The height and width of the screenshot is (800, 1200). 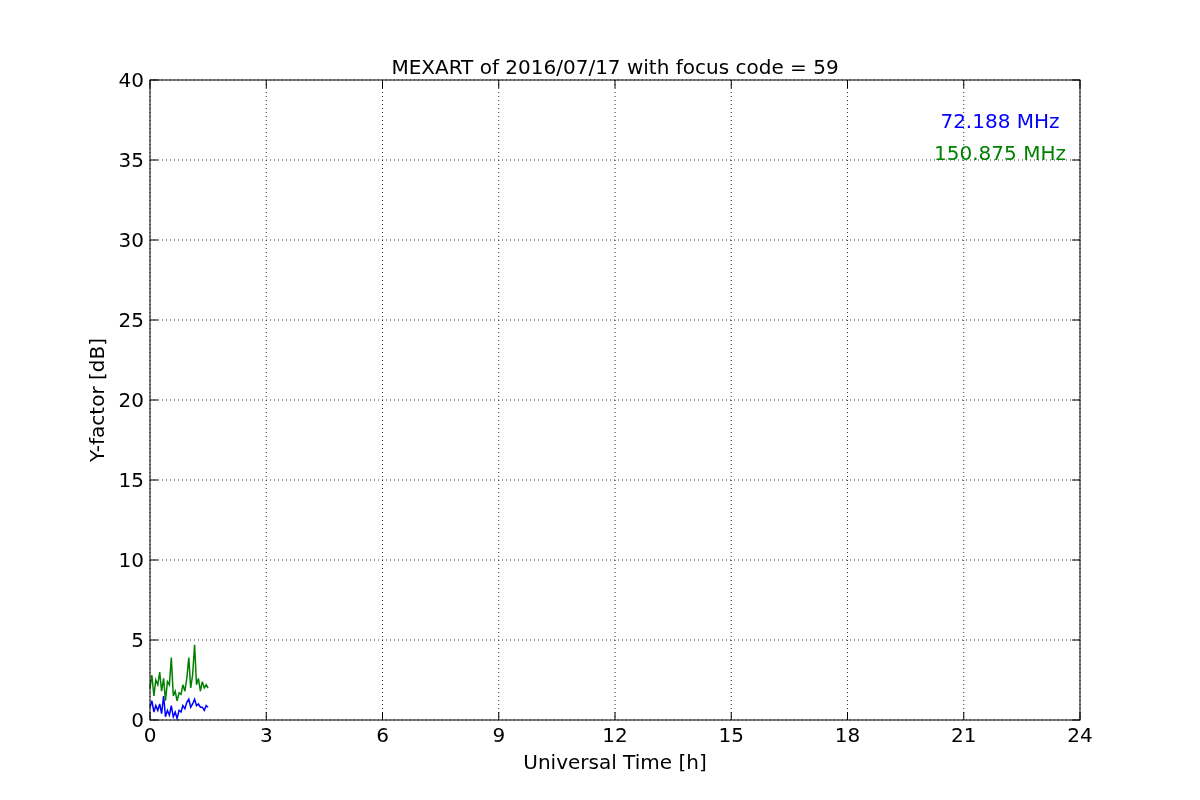 What do you see at coordinates (731, 735) in the screenshot?
I see `x-tick-label: 15` at bounding box center [731, 735].